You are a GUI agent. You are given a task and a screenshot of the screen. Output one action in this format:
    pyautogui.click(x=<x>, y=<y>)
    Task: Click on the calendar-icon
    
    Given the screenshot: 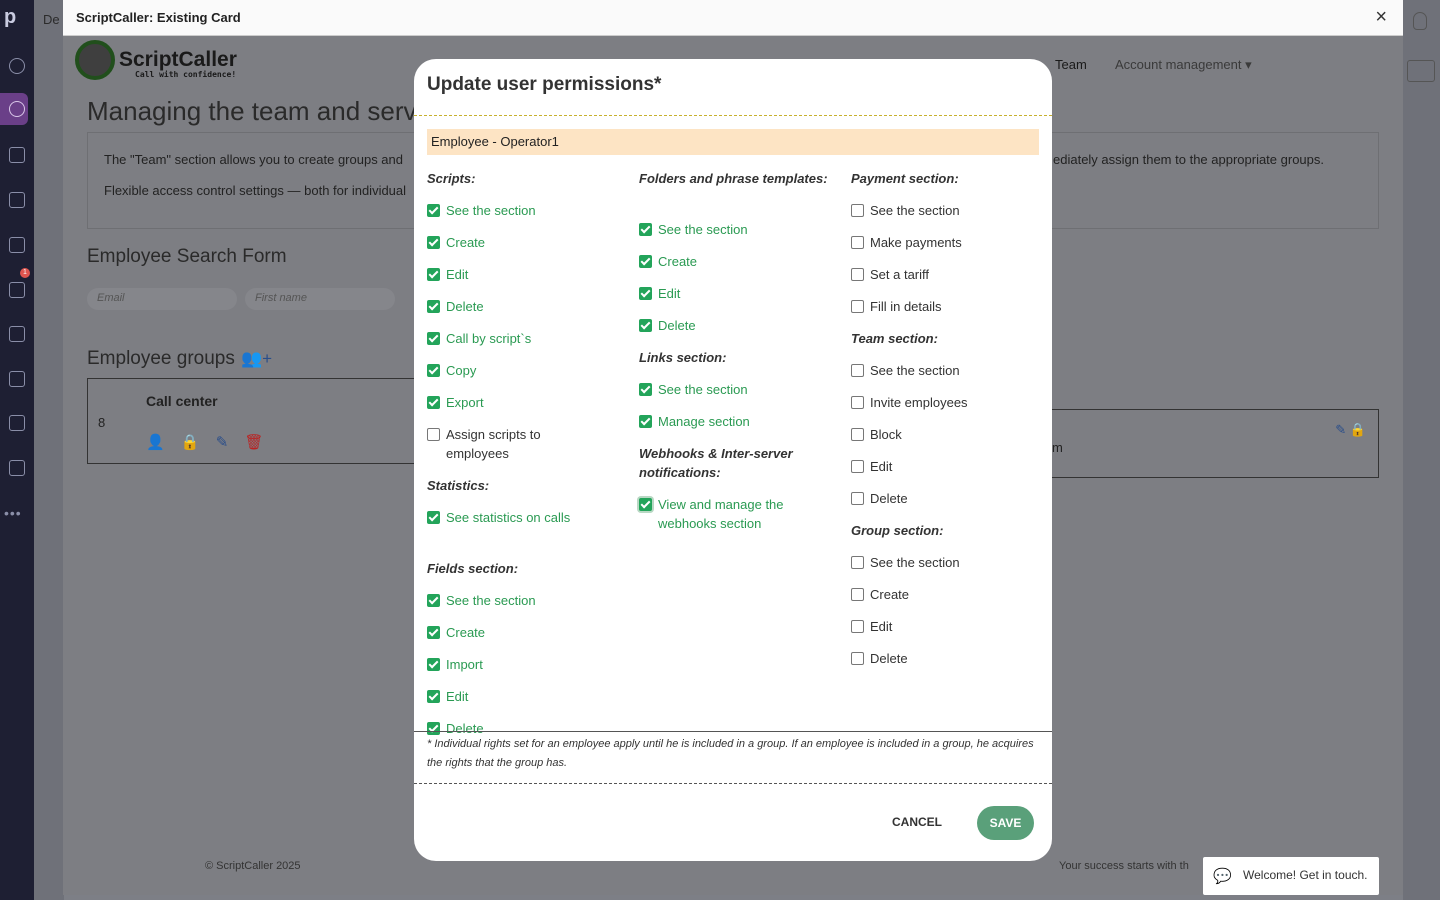 What is the action you would take?
    pyautogui.click(x=17, y=290)
    